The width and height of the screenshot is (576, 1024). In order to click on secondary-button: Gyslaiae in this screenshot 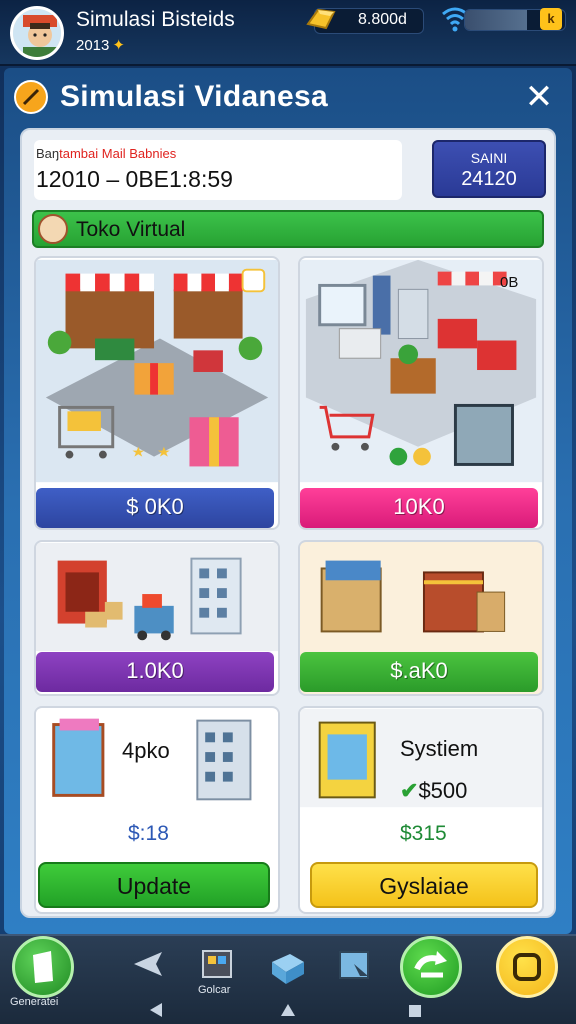, I will do `click(424, 885)`.